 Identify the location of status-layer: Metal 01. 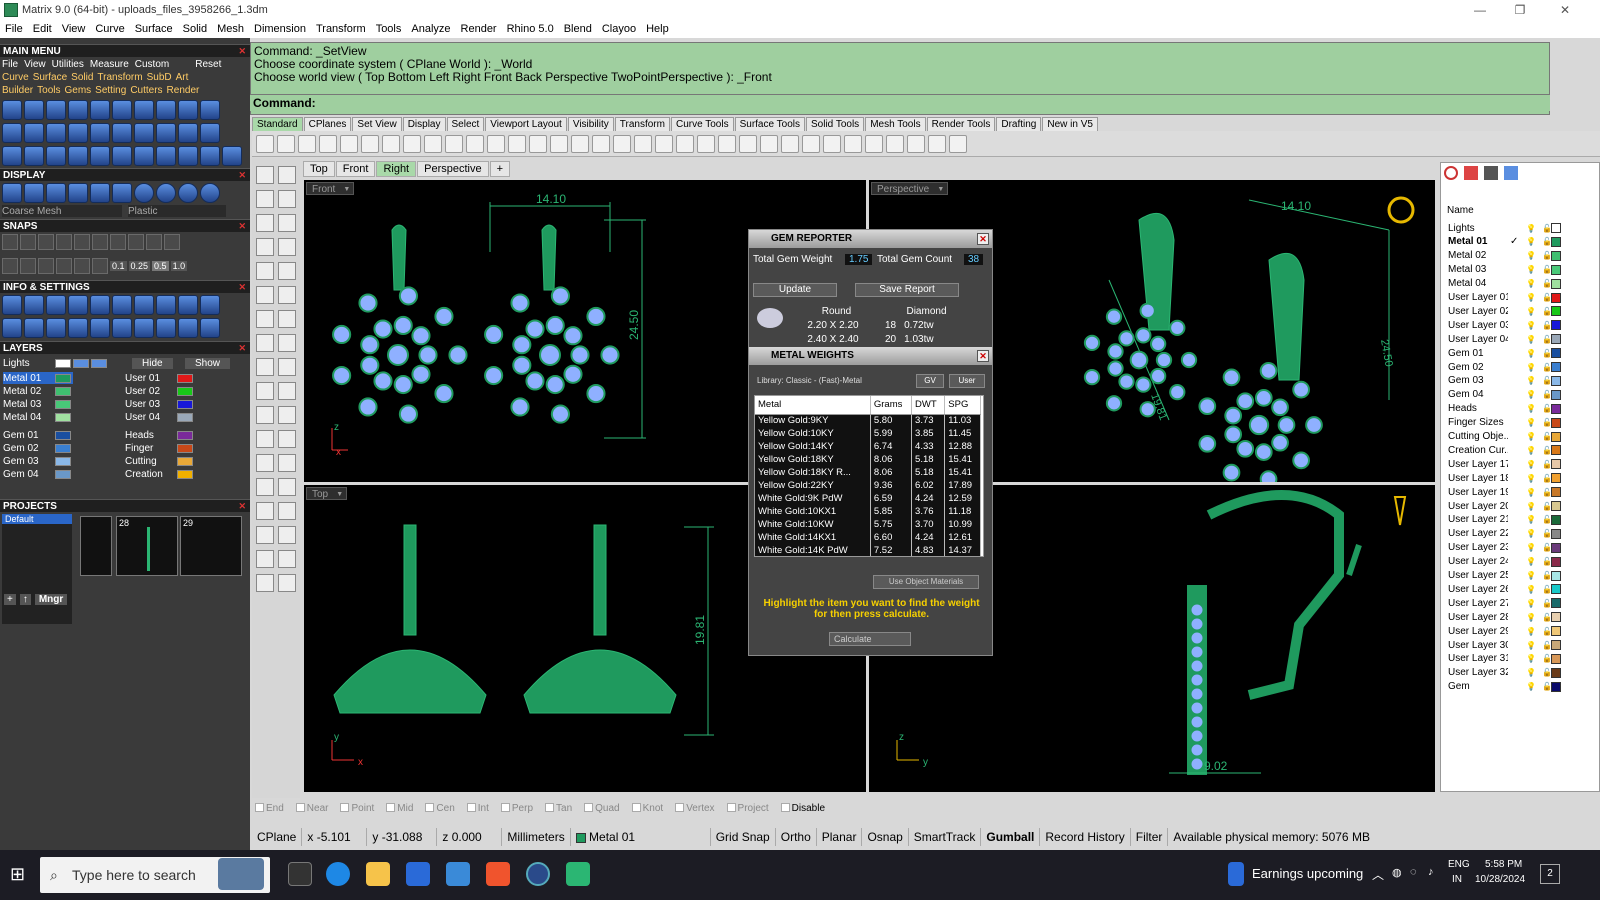
(641, 837).